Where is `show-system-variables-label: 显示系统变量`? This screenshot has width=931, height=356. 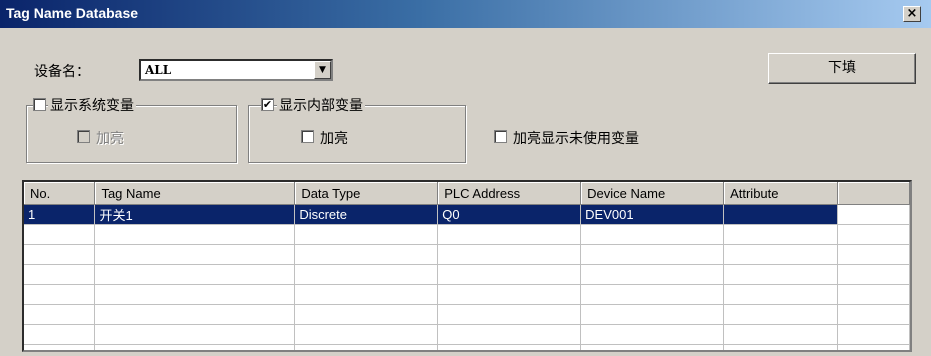 show-system-variables-label: 显示系统变量 is located at coordinates (92, 105).